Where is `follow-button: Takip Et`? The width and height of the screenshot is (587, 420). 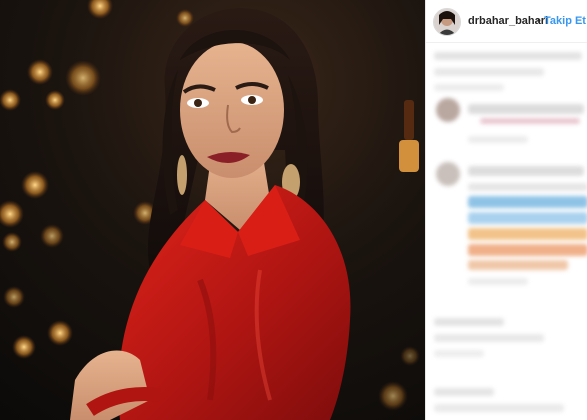 follow-button: Takip Et is located at coordinates (565, 21).